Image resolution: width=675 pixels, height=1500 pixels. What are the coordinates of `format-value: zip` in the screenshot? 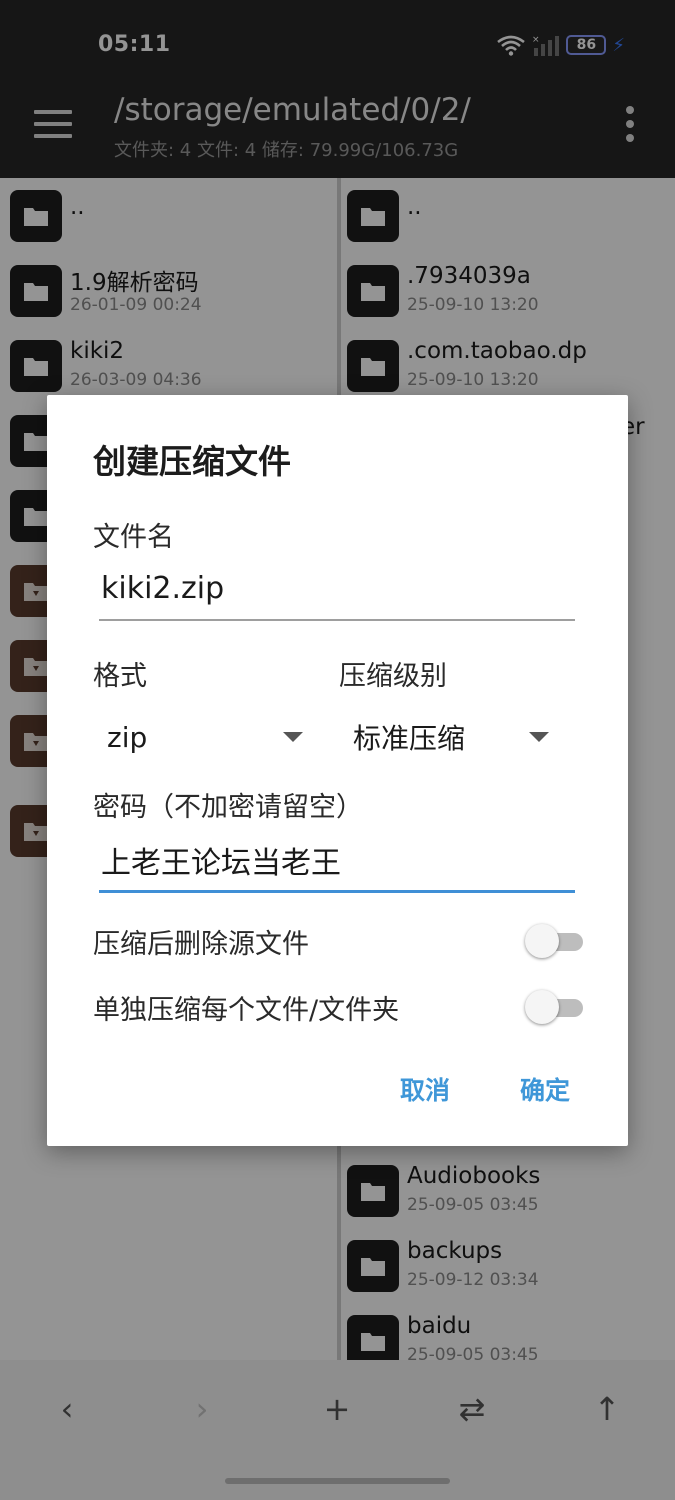 It's located at (127, 737).